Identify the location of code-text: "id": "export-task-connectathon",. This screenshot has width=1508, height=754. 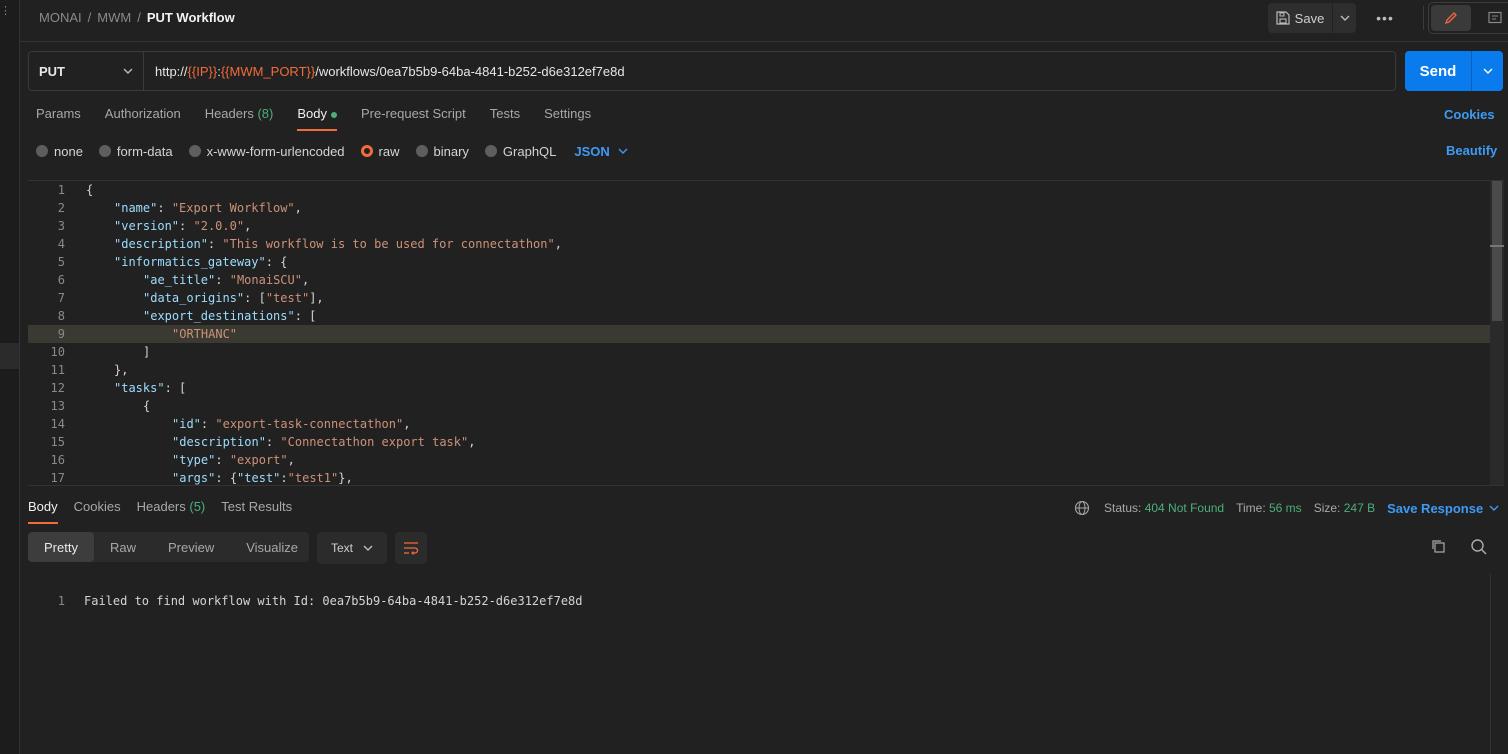
(291, 424).